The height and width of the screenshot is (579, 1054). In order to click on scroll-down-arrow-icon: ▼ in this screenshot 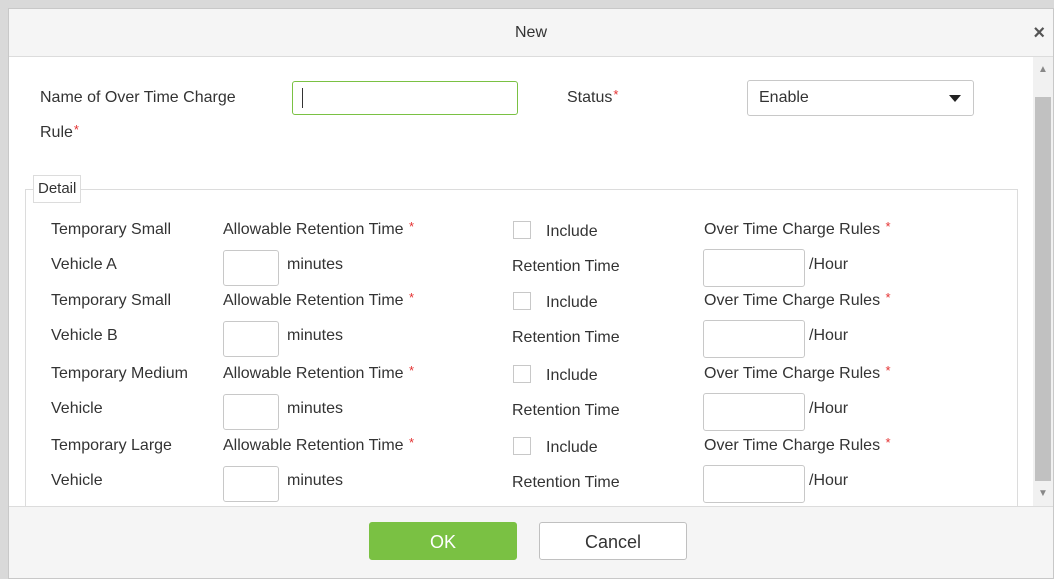, I will do `click(1043, 494)`.